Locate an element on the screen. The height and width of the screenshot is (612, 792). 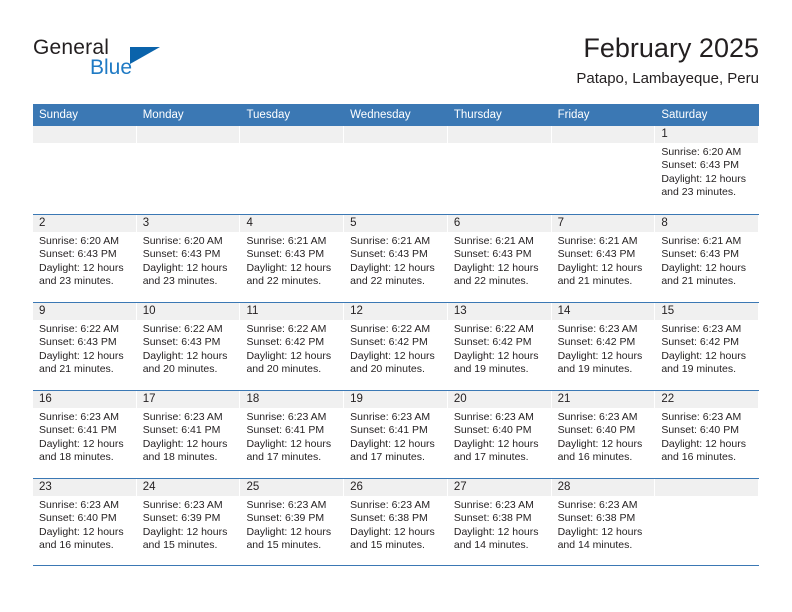
day-number: 28 is located at coordinates (603, 487).